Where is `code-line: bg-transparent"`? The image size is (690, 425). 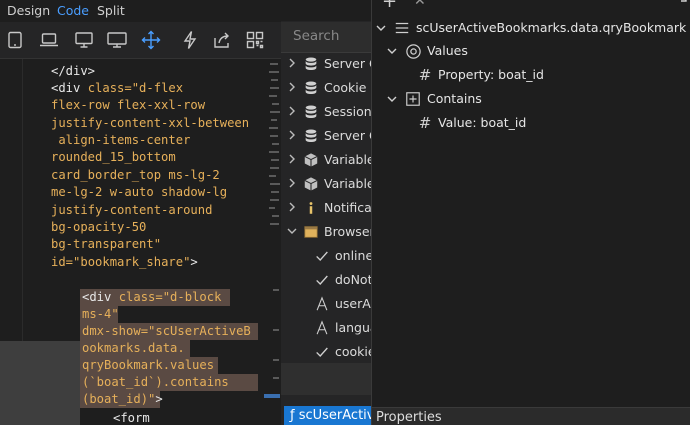
code-line: bg-transparent" is located at coordinates (106, 244).